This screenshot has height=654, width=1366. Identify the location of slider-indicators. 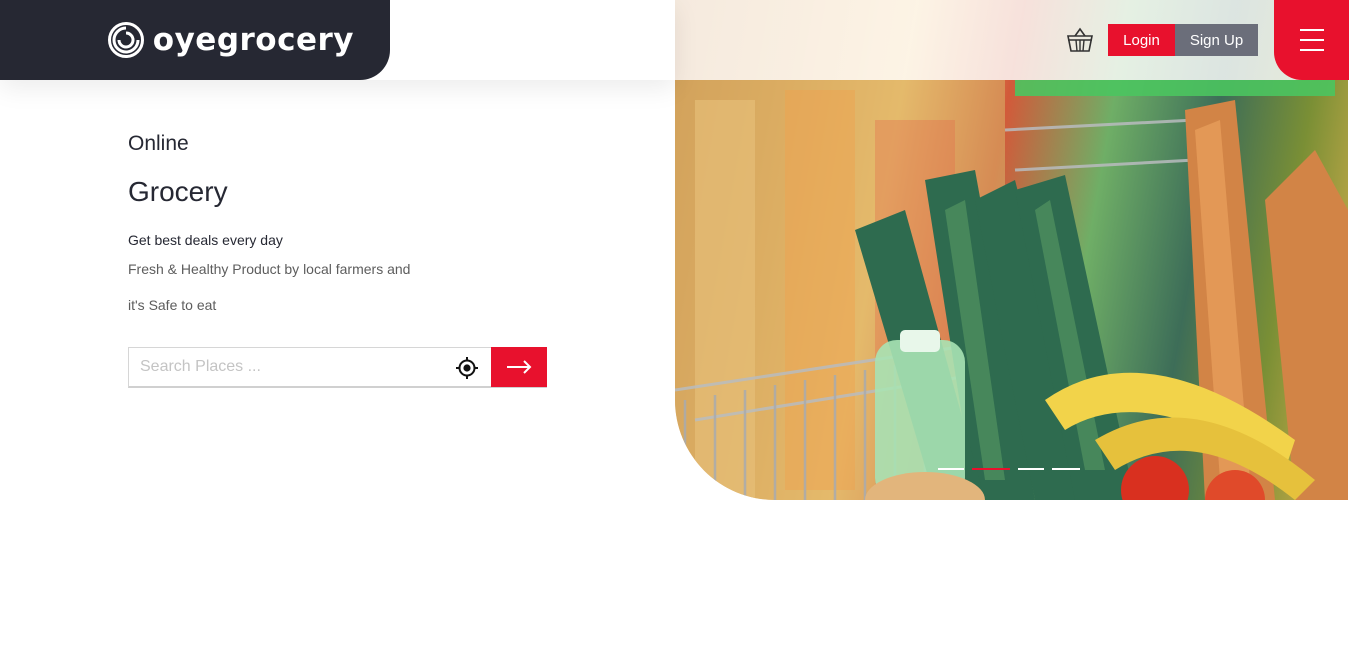
(1009, 469).